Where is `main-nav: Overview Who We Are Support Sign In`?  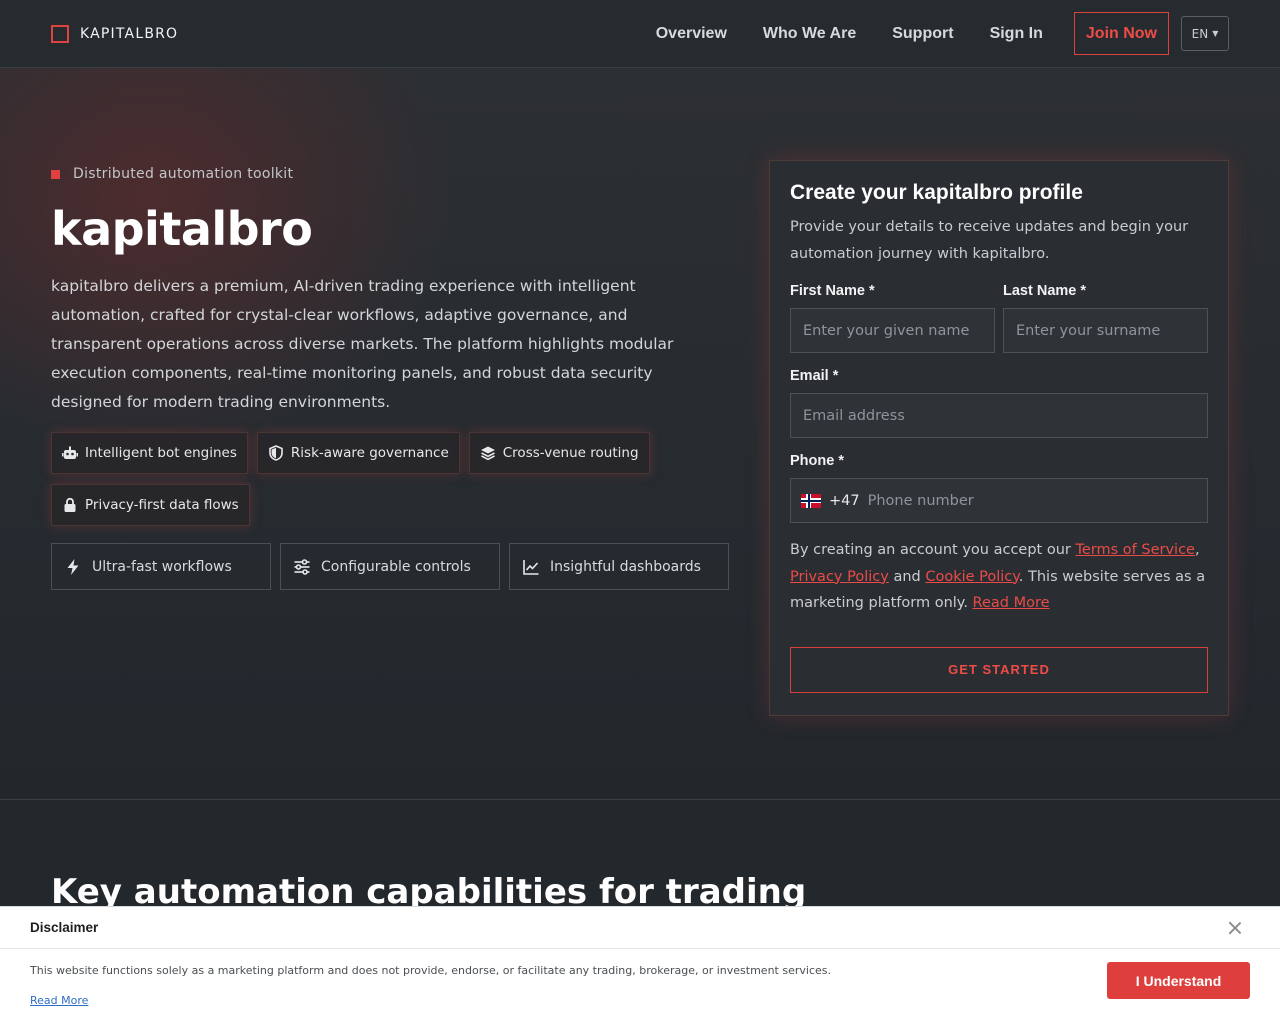
main-nav: Overview Who We Are Support Sign In is located at coordinates (849, 34).